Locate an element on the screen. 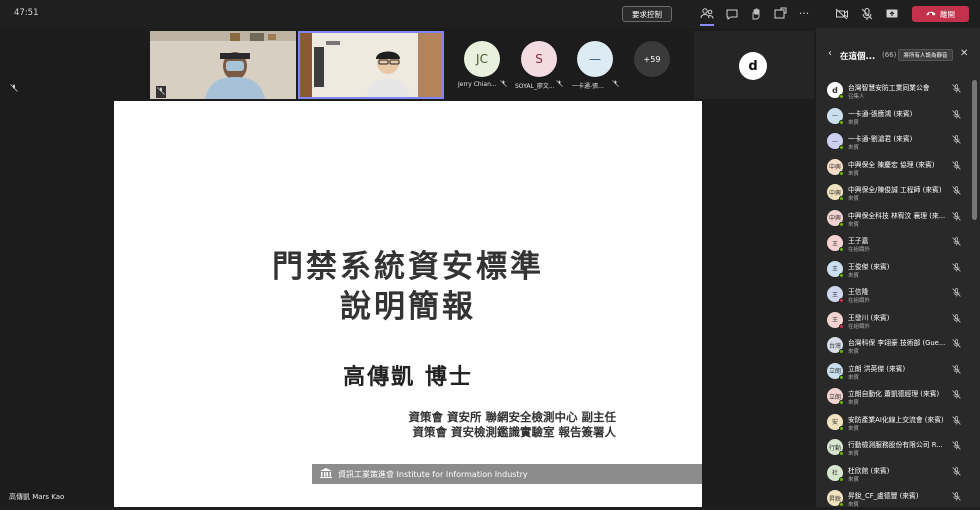 The height and width of the screenshot is (510, 980). avatar-initials: 行動 is located at coordinates (834, 448).